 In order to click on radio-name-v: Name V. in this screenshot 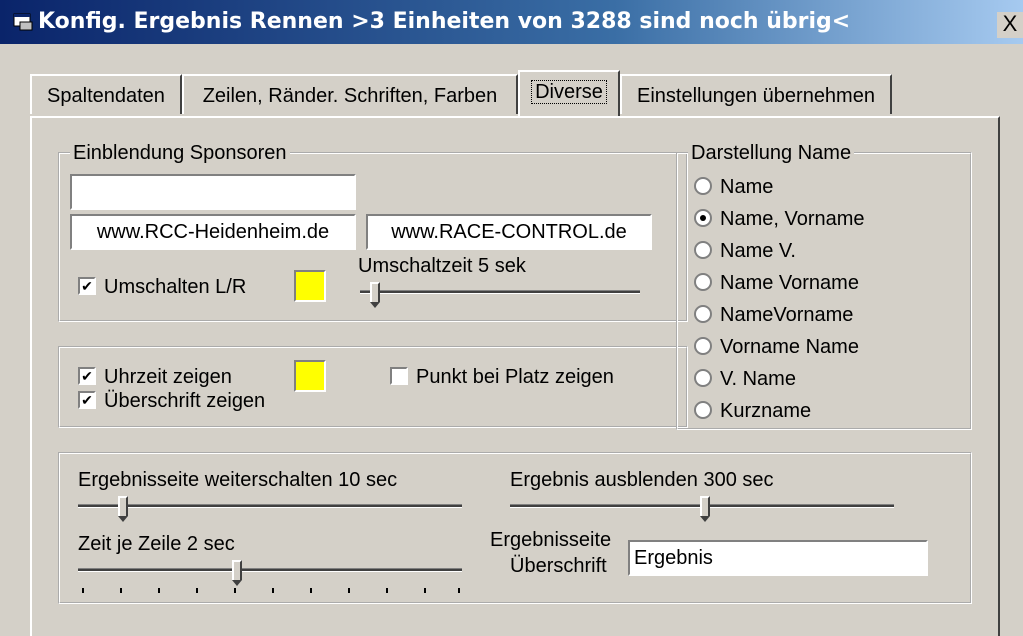, I will do `click(745, 251)`.